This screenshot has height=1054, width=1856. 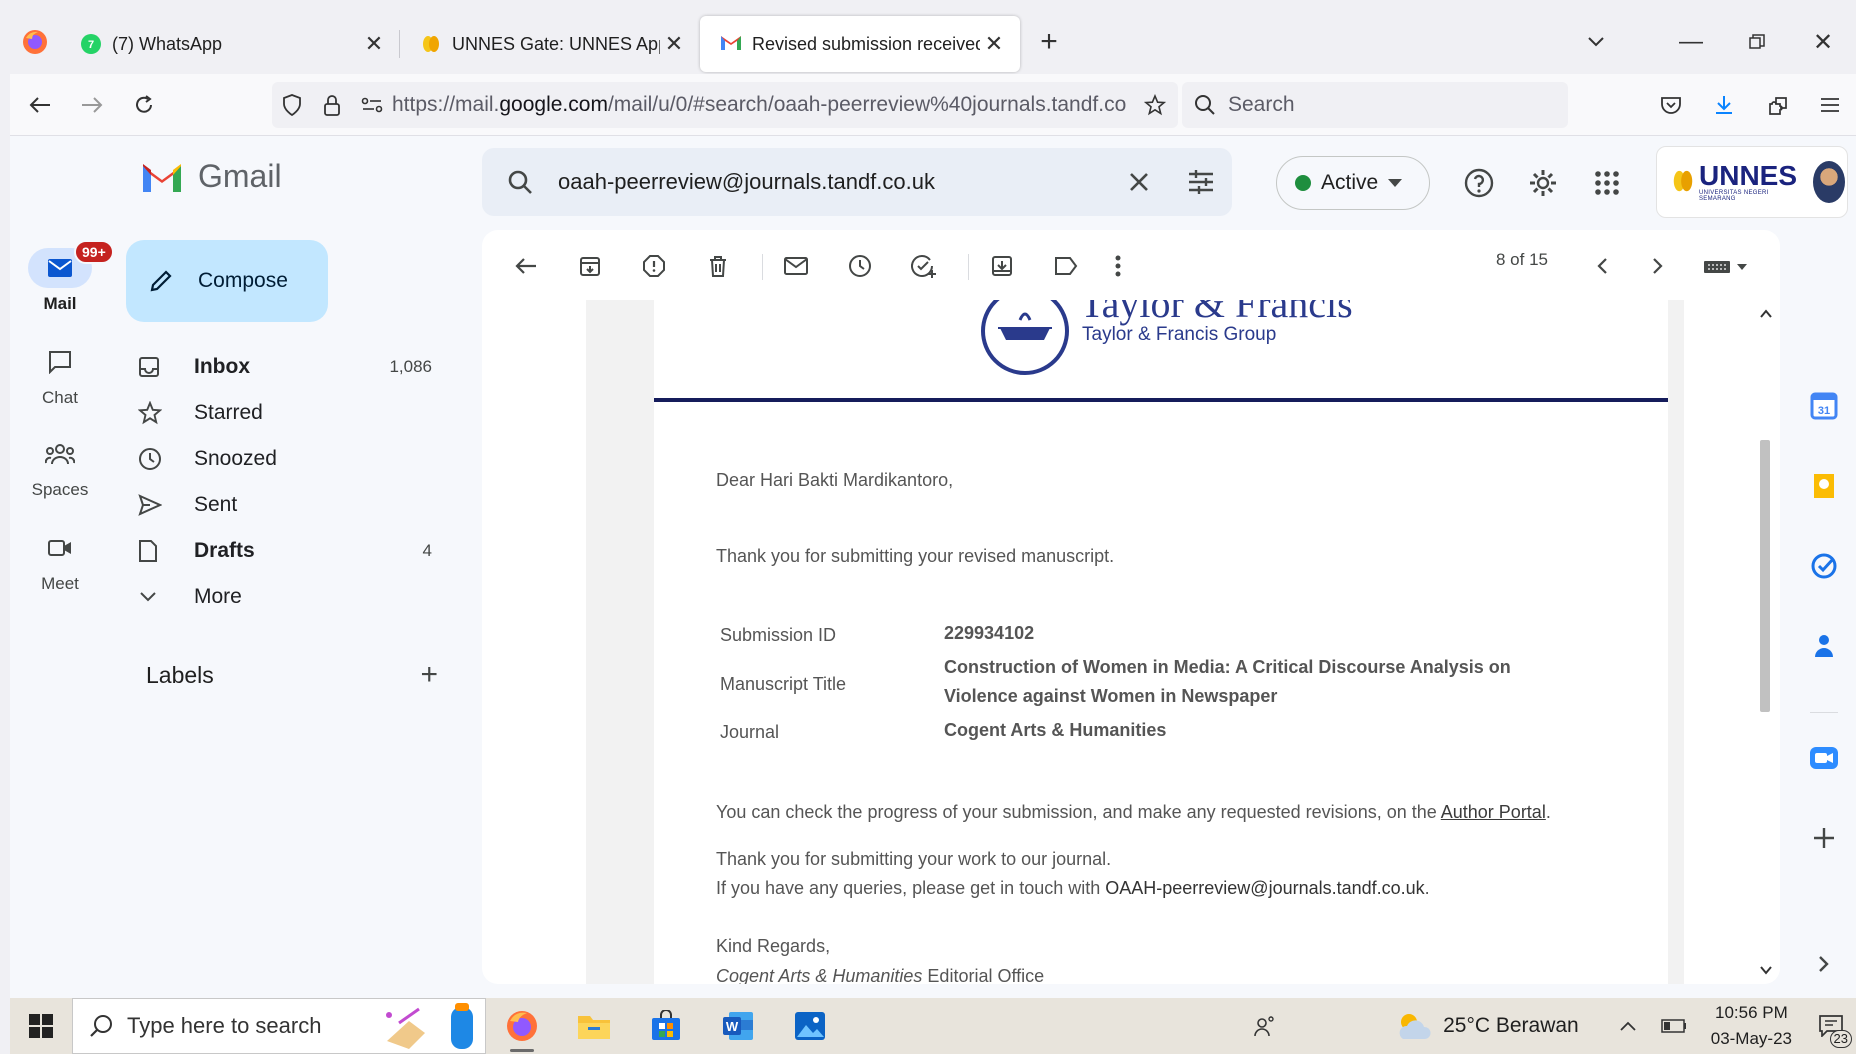 I want to click on tab-unnes-gate: UNNES Gate: UNNES Applicatio ✕, so click(x=550, y=44).